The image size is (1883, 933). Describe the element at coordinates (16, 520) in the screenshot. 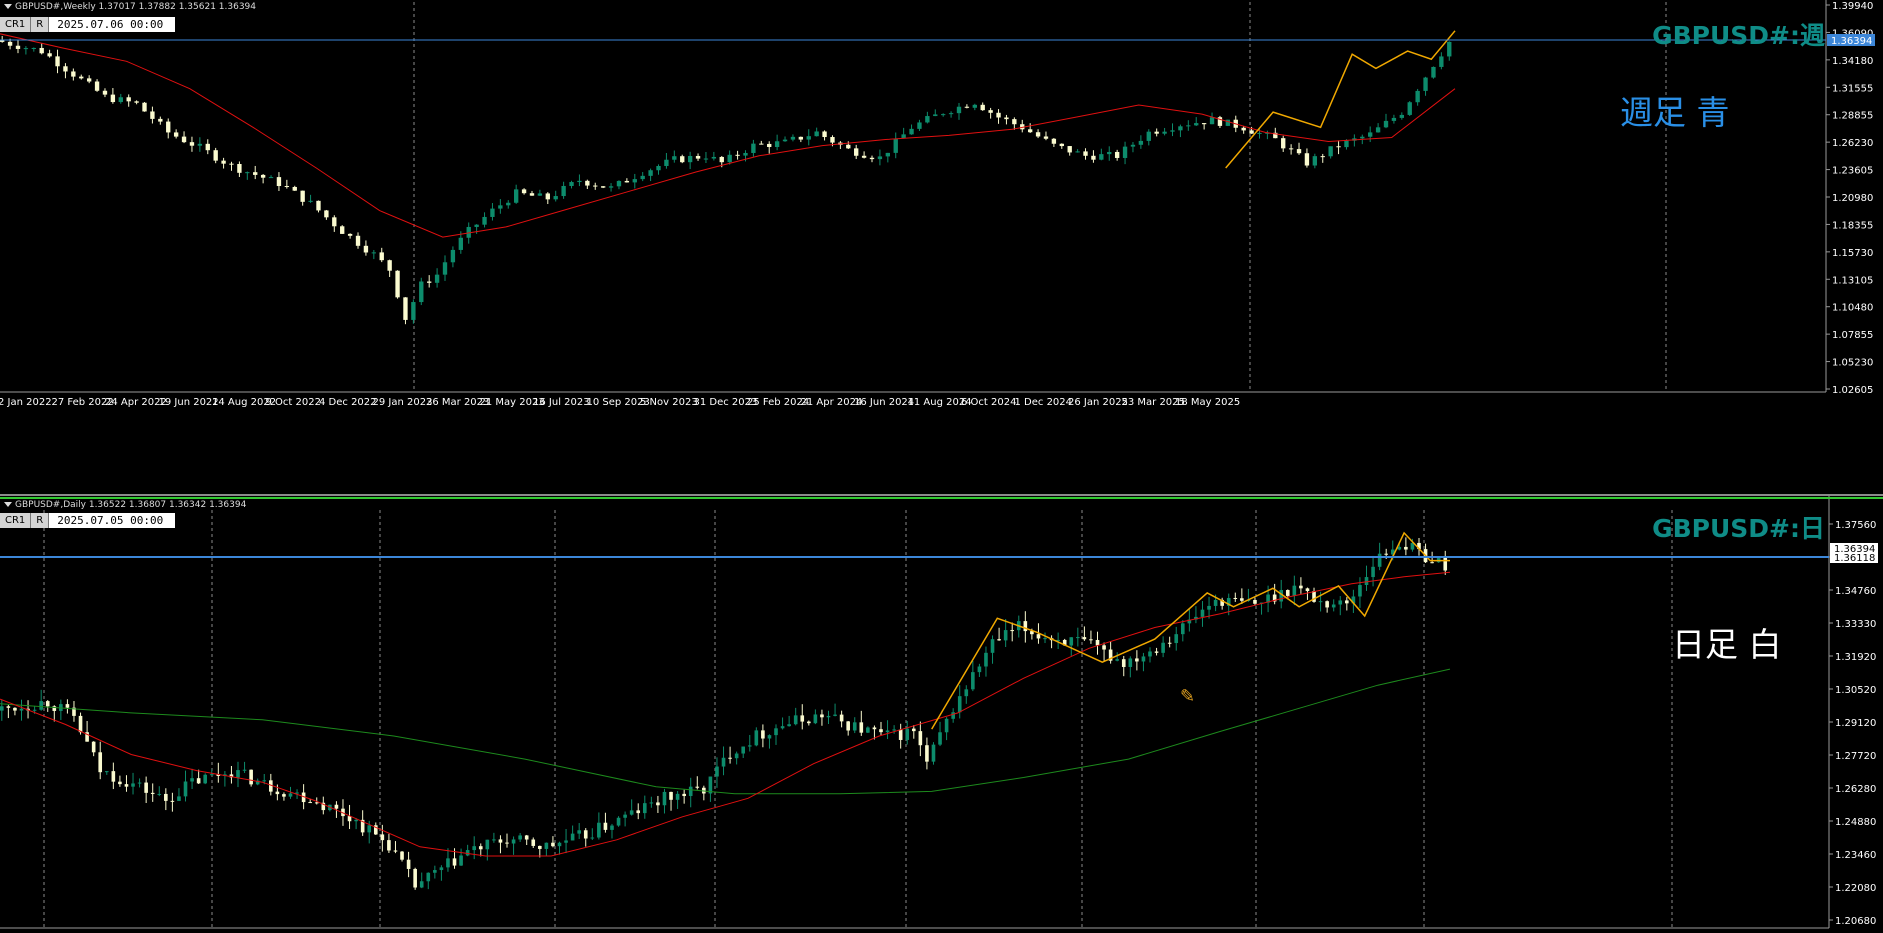

I see `daily-cr-button: CR1` at that location.